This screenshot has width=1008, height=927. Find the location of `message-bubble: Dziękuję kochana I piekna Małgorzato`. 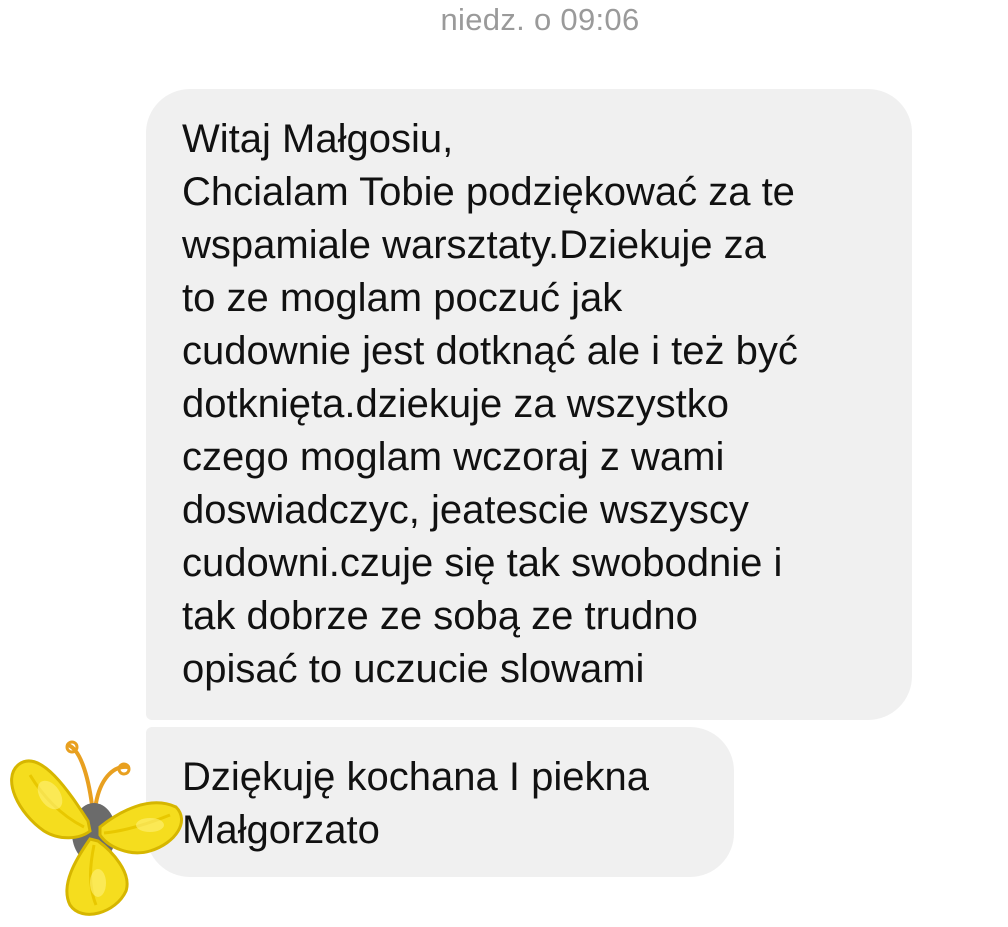

message-bubble: Dziękuję kochana I piekna Małgorzato is located at coordinates (440, 802).